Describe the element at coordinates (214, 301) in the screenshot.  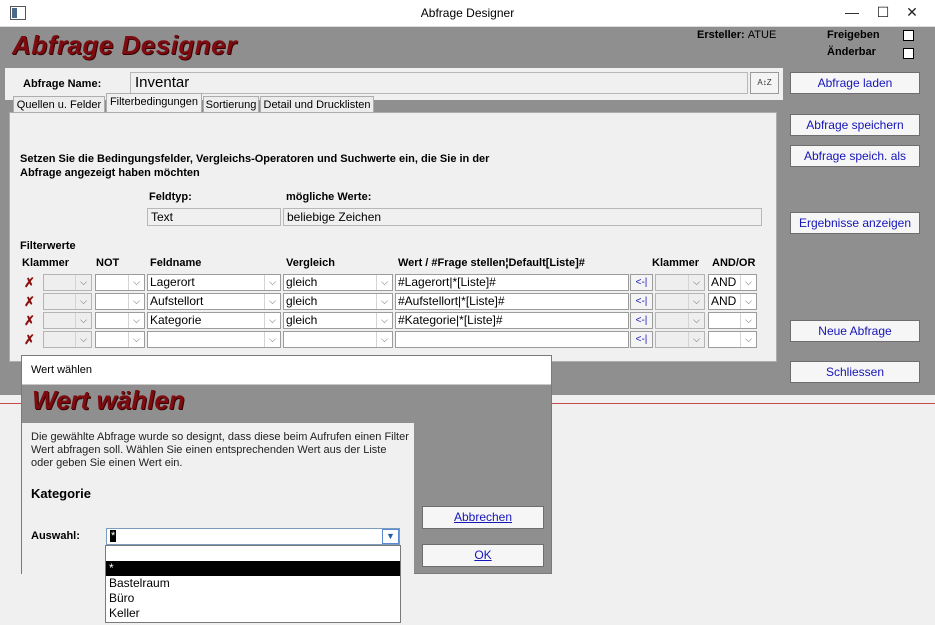
I see `field-name-select: Aufstellort ⌵` at that location.